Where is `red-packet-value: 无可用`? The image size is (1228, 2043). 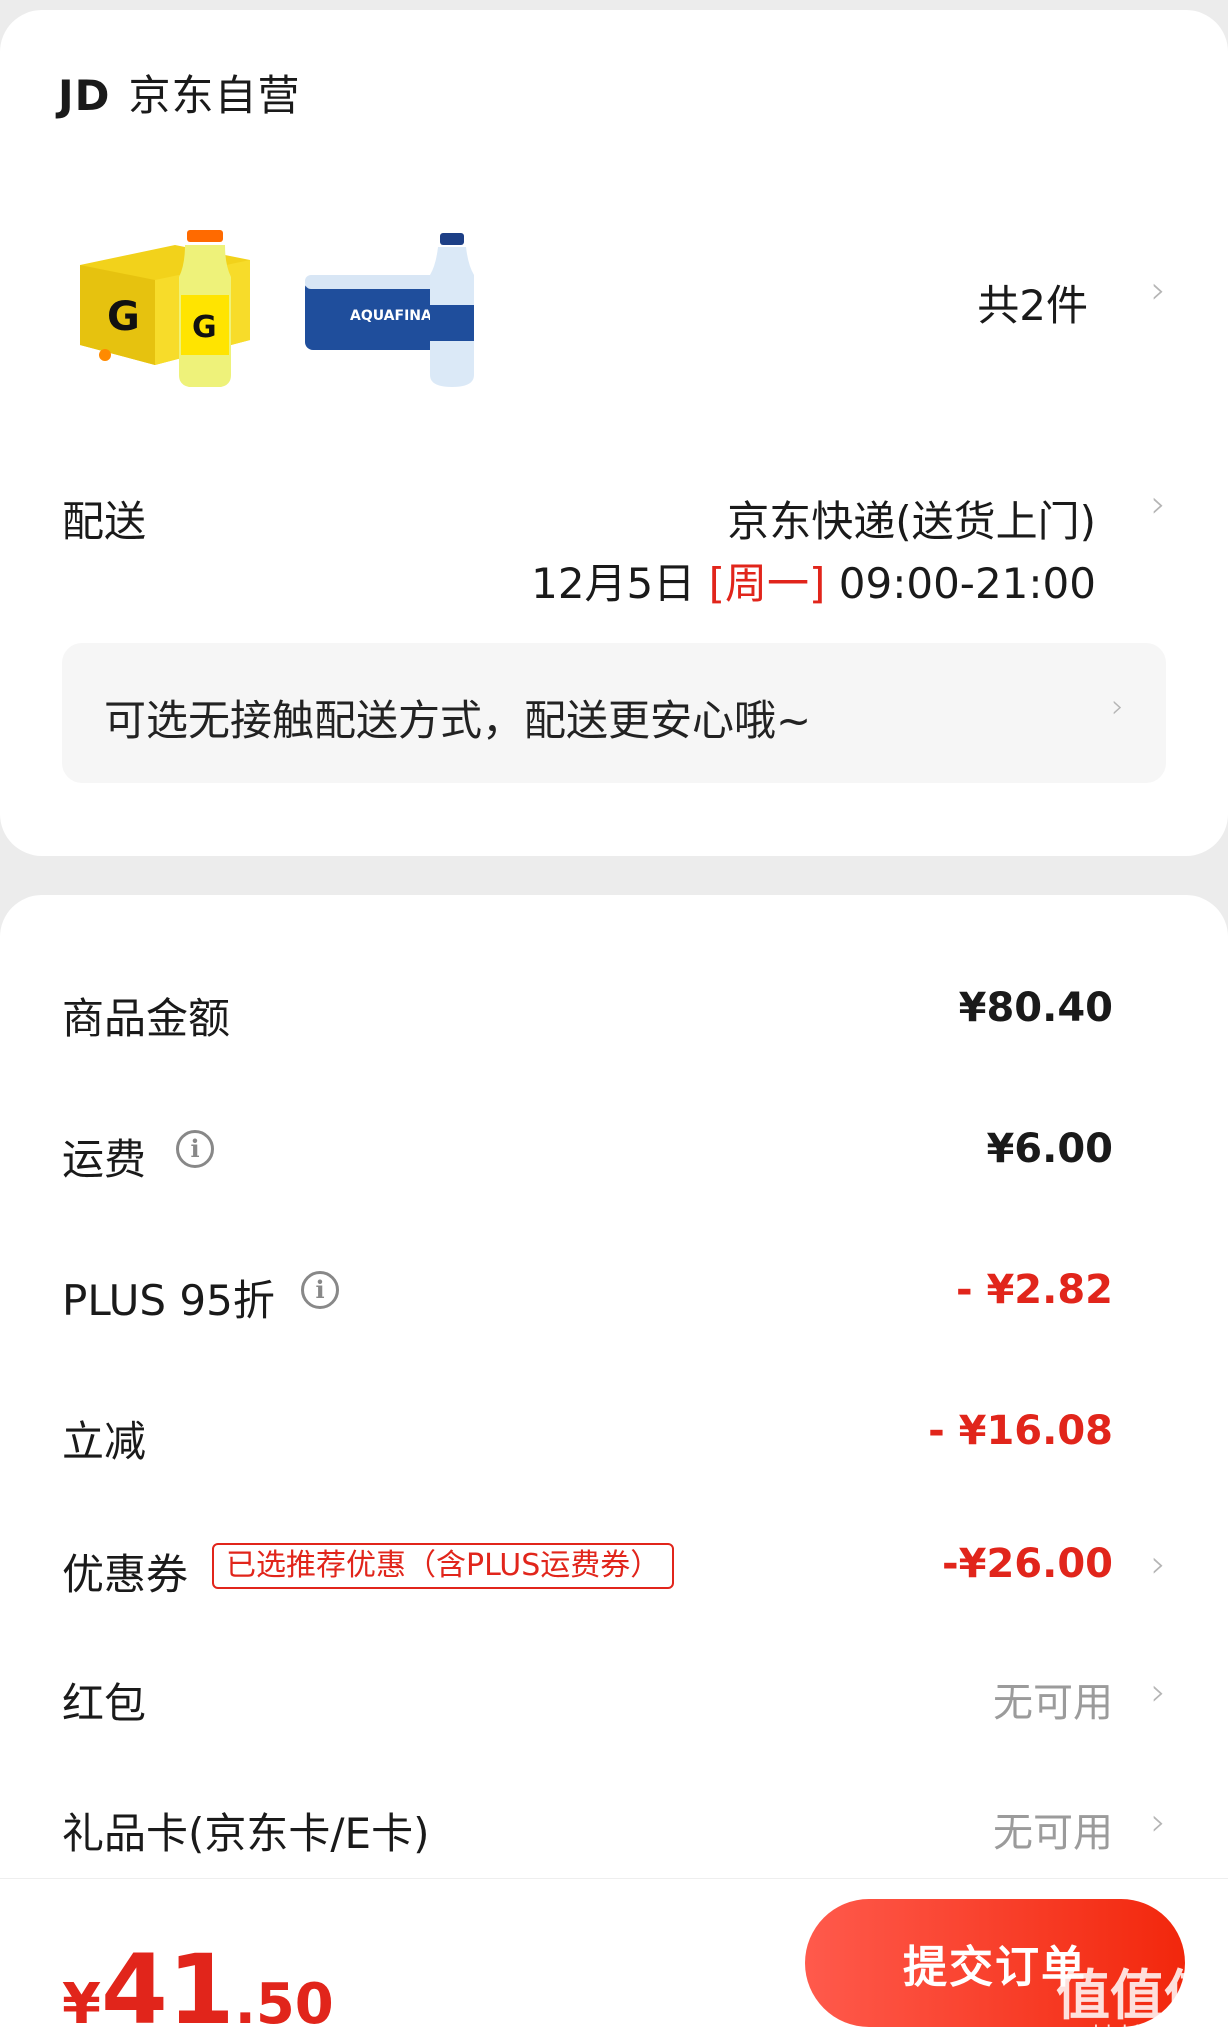 red-packet-value: 无可用 is located at coordinates (1053, 1699).